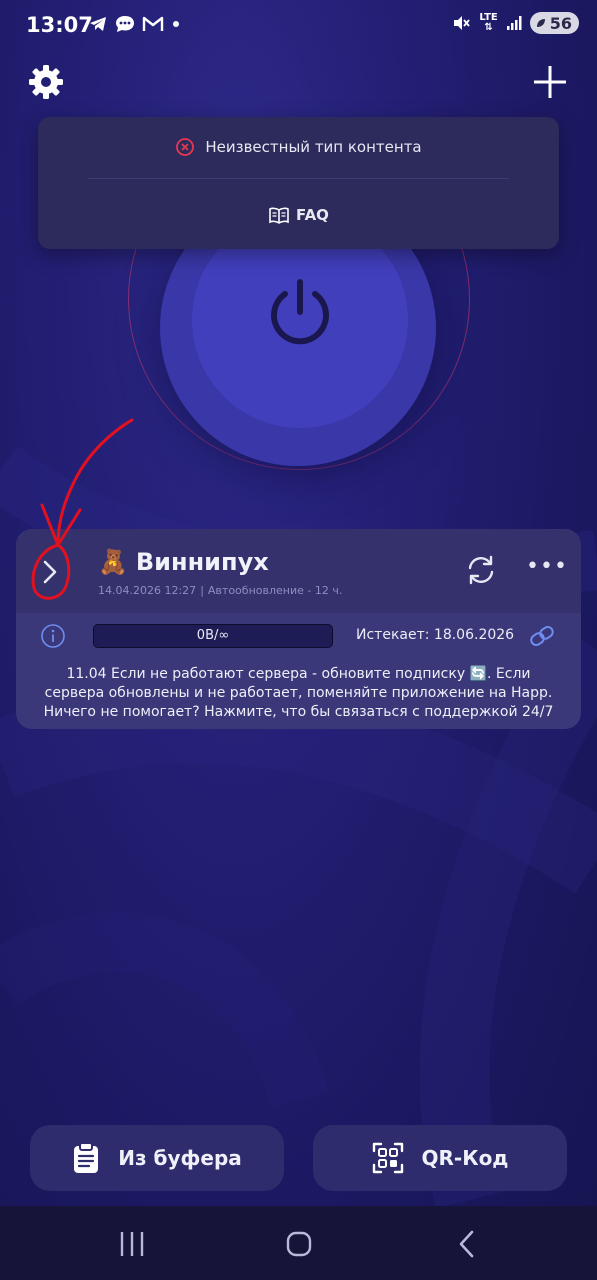 Image resolution: width=597 pixels, height=1280 pixels. I want to click on expiry-date: Истекает: 18.06.2026, so click(435, 635).